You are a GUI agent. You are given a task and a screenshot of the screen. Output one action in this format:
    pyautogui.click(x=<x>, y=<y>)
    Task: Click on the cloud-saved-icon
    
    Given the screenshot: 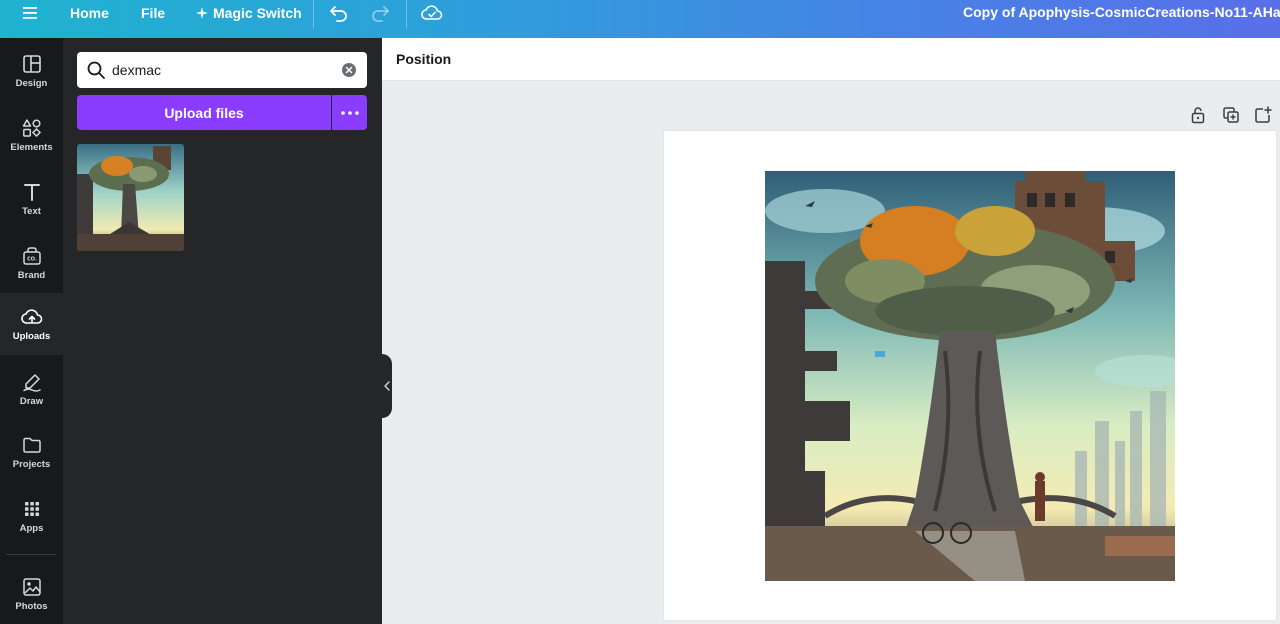 What is the action you would take?
    pyautogui.click(x=432, y=13)
    